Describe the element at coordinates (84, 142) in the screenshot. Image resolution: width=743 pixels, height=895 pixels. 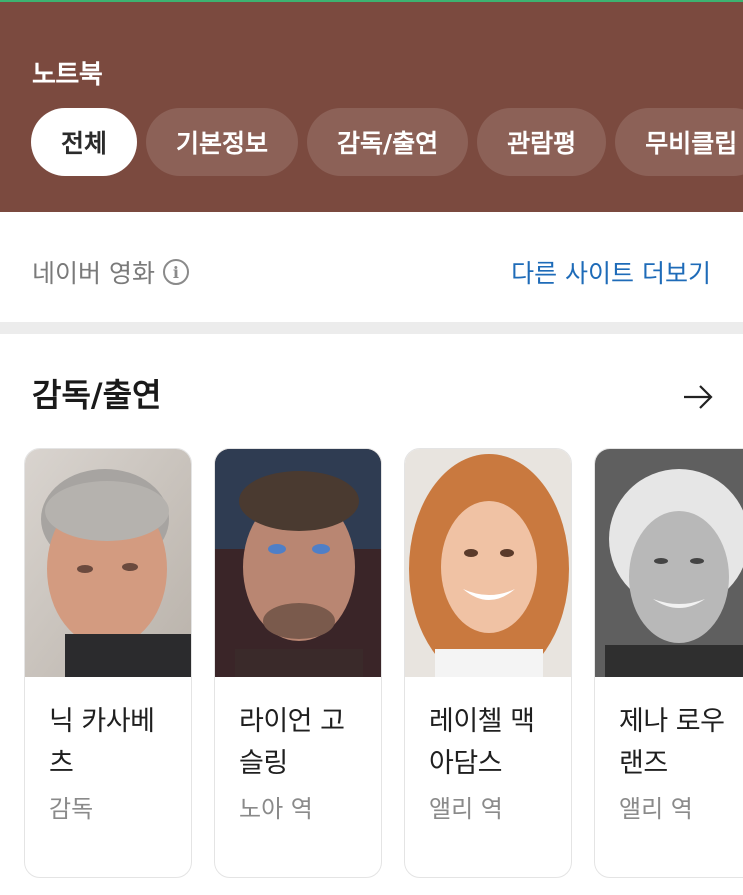
I see `tab-all: 전체` at that location.